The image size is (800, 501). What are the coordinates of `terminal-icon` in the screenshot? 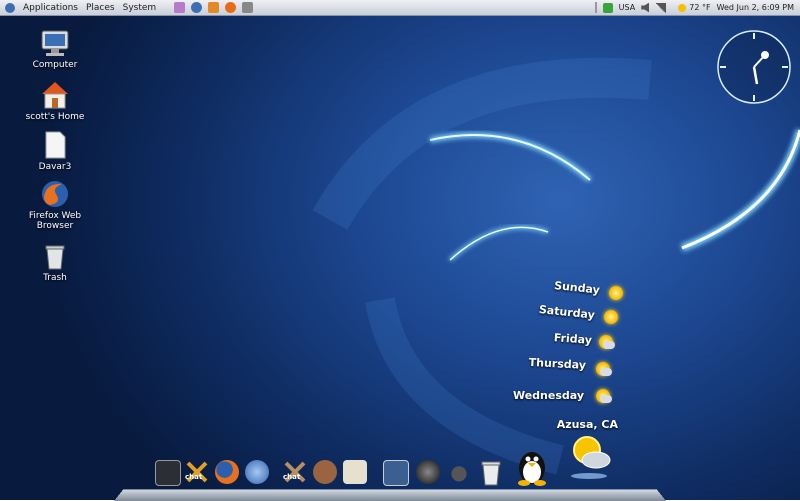 It's located at (168, 473).